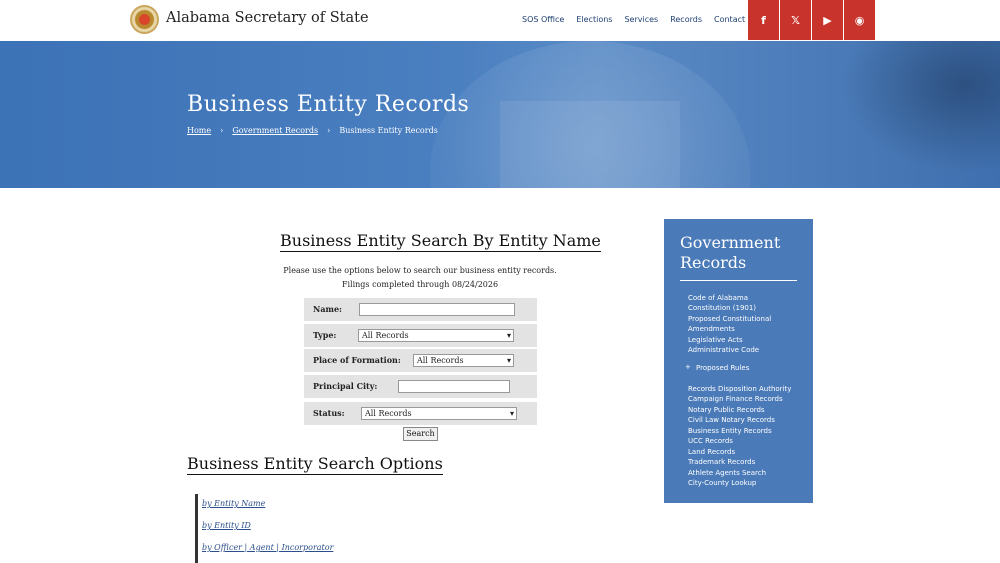 The height and width of the screenshot is (563, 1000). What do you see at coordinates (388, 130) in the screenshot?
I see `breadcrumb-current: Business Entity Records` at bounding box center [388, 130].